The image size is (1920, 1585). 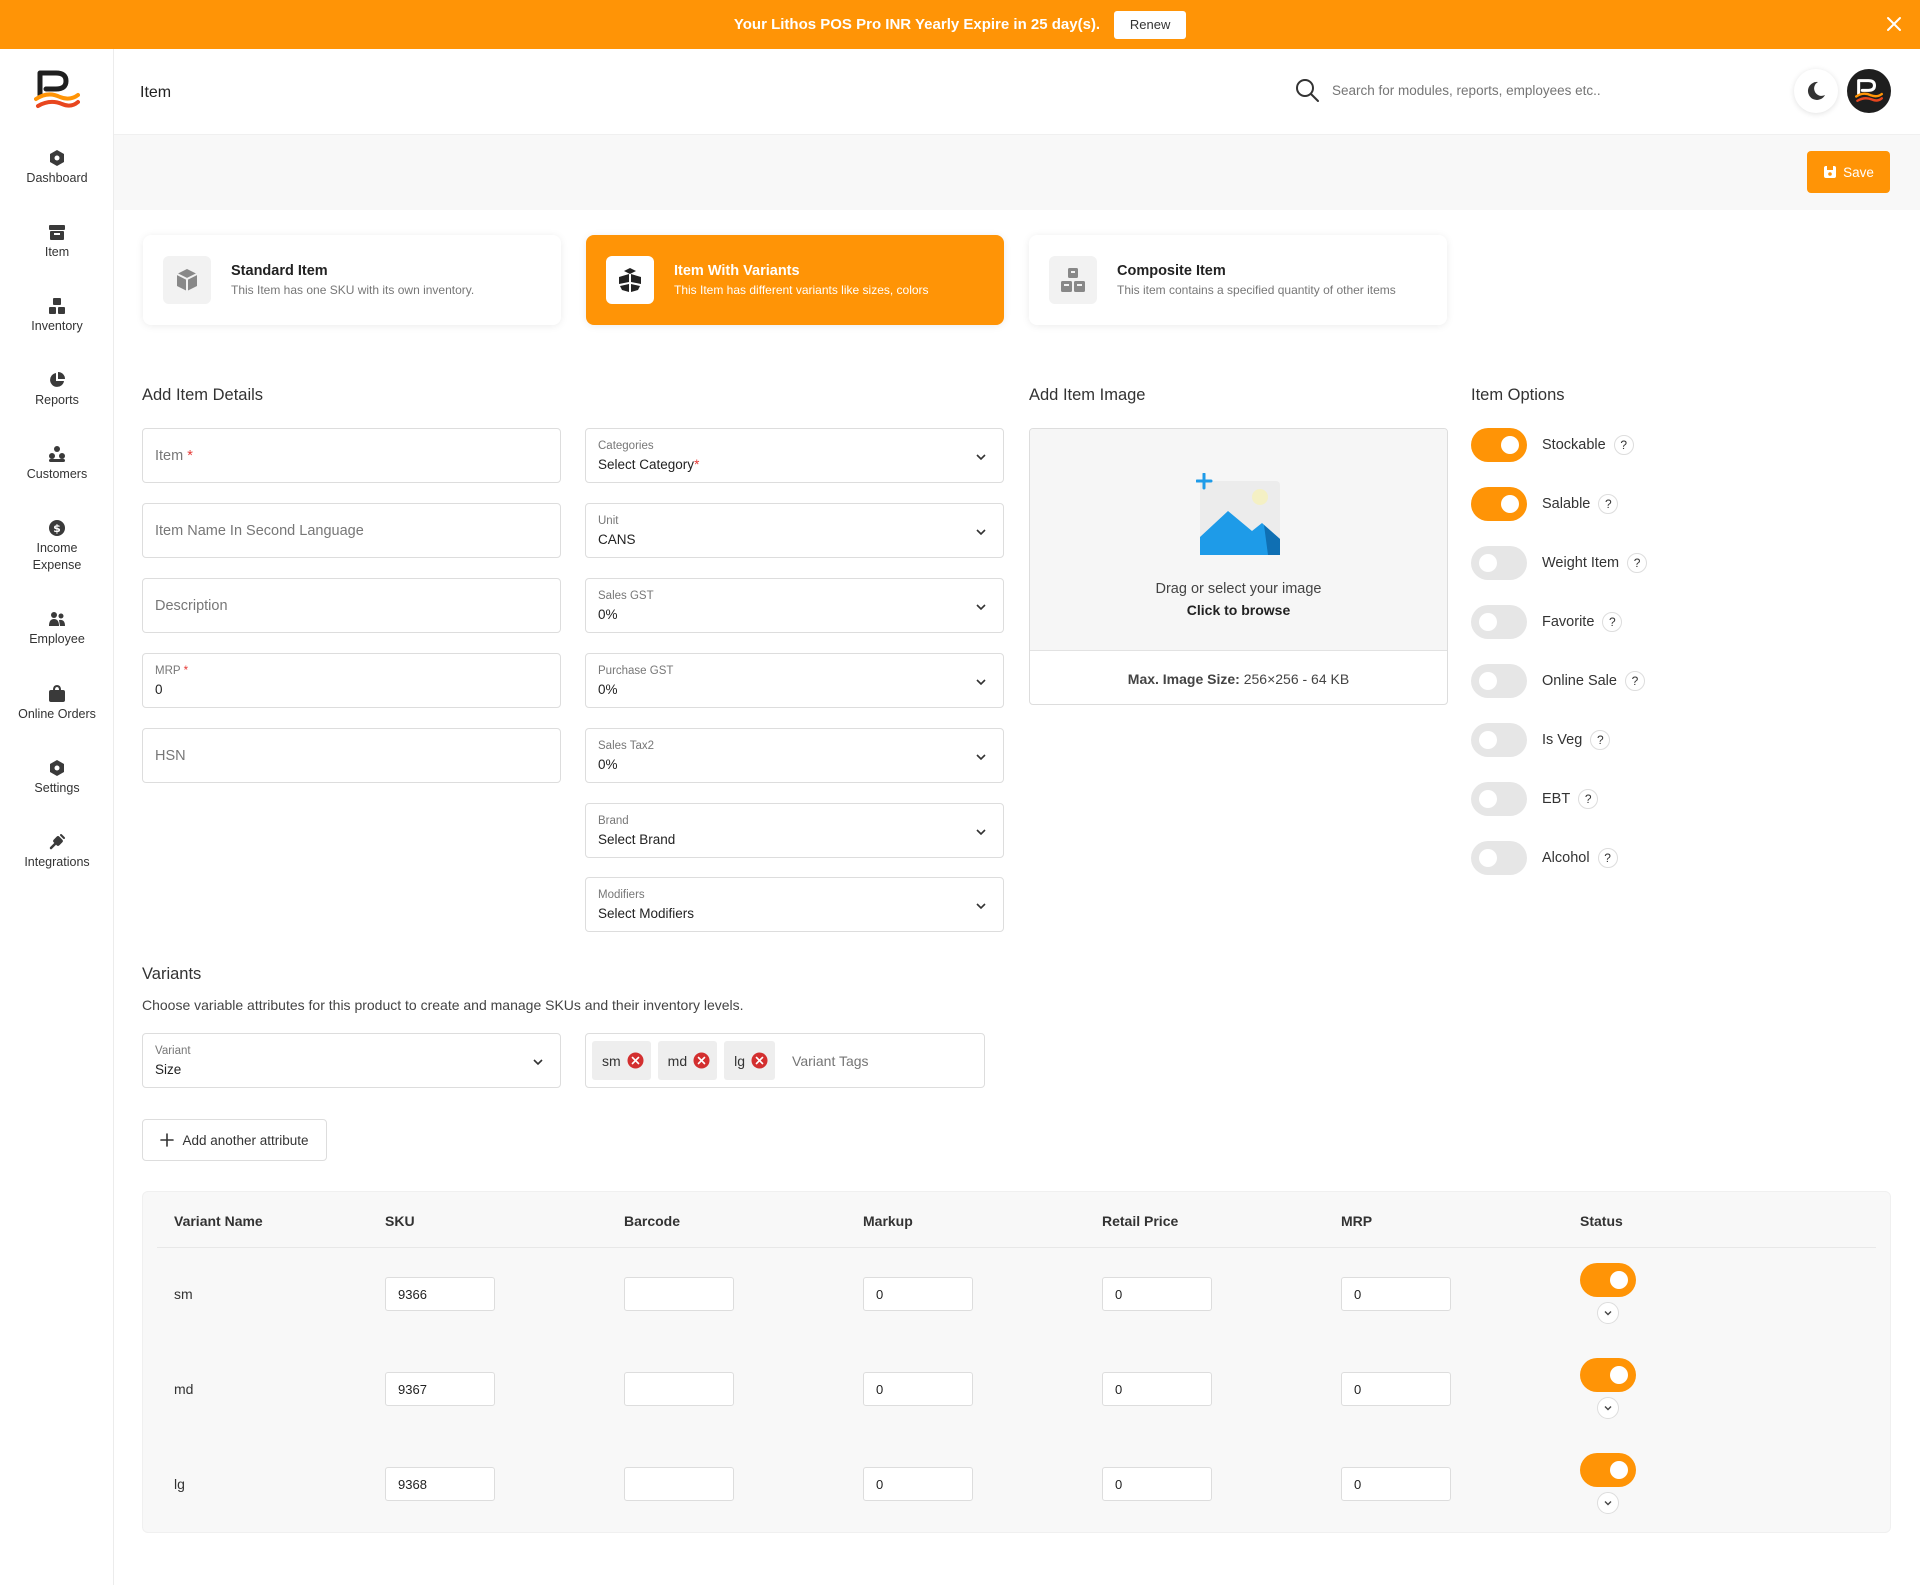 What do you see at coordinates (351, 755) in the screenshot?
I see `hsn-field: HSN` at bounding box center [351, 755].